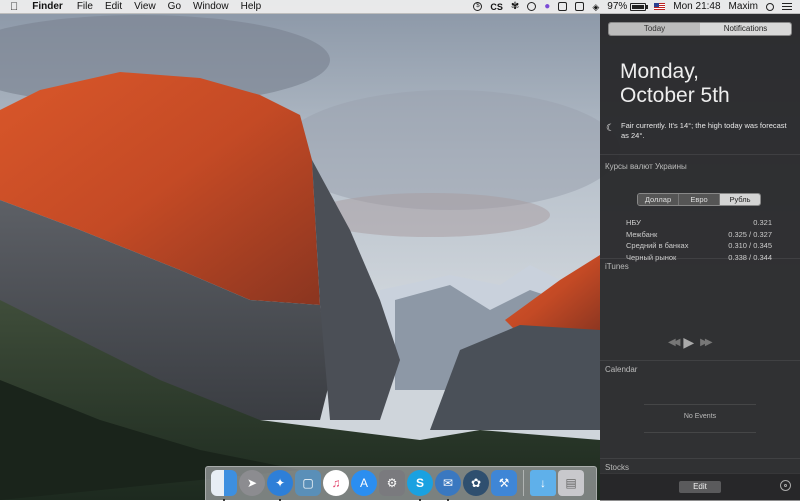 The width and height of the screenshot is (800, 501). What do you see at coordinates (476, 483) in the screenshot?
I see `sourcetree-icon: ✿` at bounding box center [476, 483].